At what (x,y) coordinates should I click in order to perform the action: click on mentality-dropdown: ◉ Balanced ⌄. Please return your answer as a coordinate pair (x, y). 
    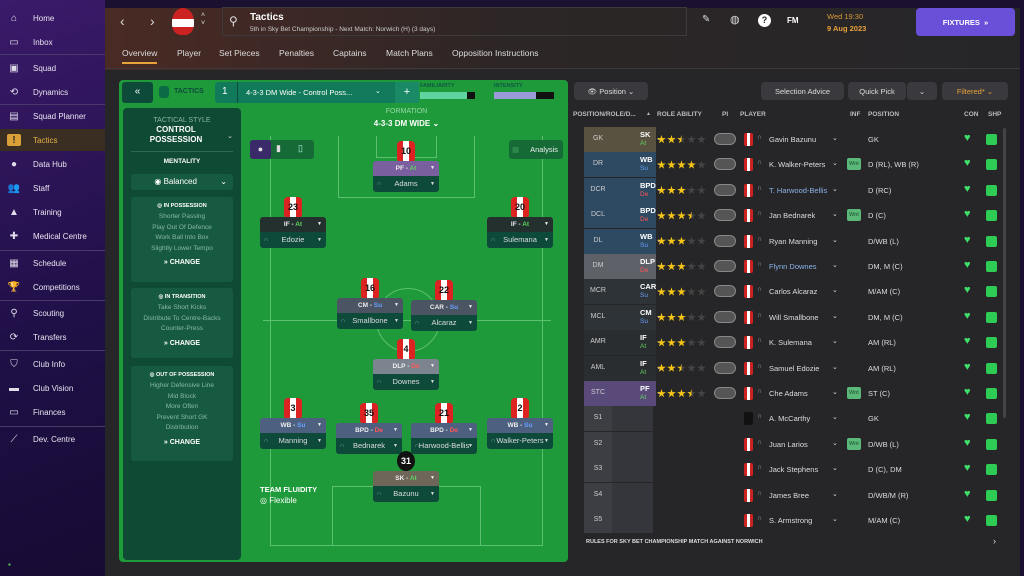
    Looking at the image, I should click on (182, 182).